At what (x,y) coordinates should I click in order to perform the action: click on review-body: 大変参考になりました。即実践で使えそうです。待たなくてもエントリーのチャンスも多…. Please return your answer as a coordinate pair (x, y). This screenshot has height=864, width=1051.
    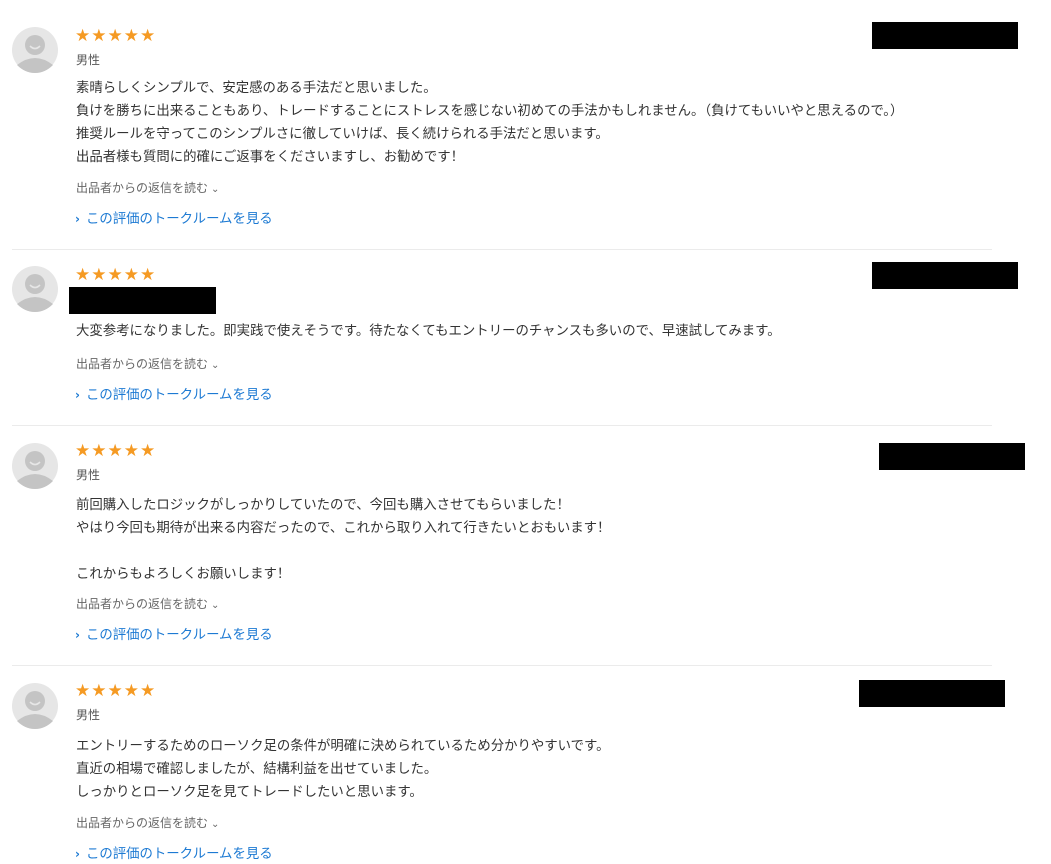
    Looking at the image, I should click on (428, 331).